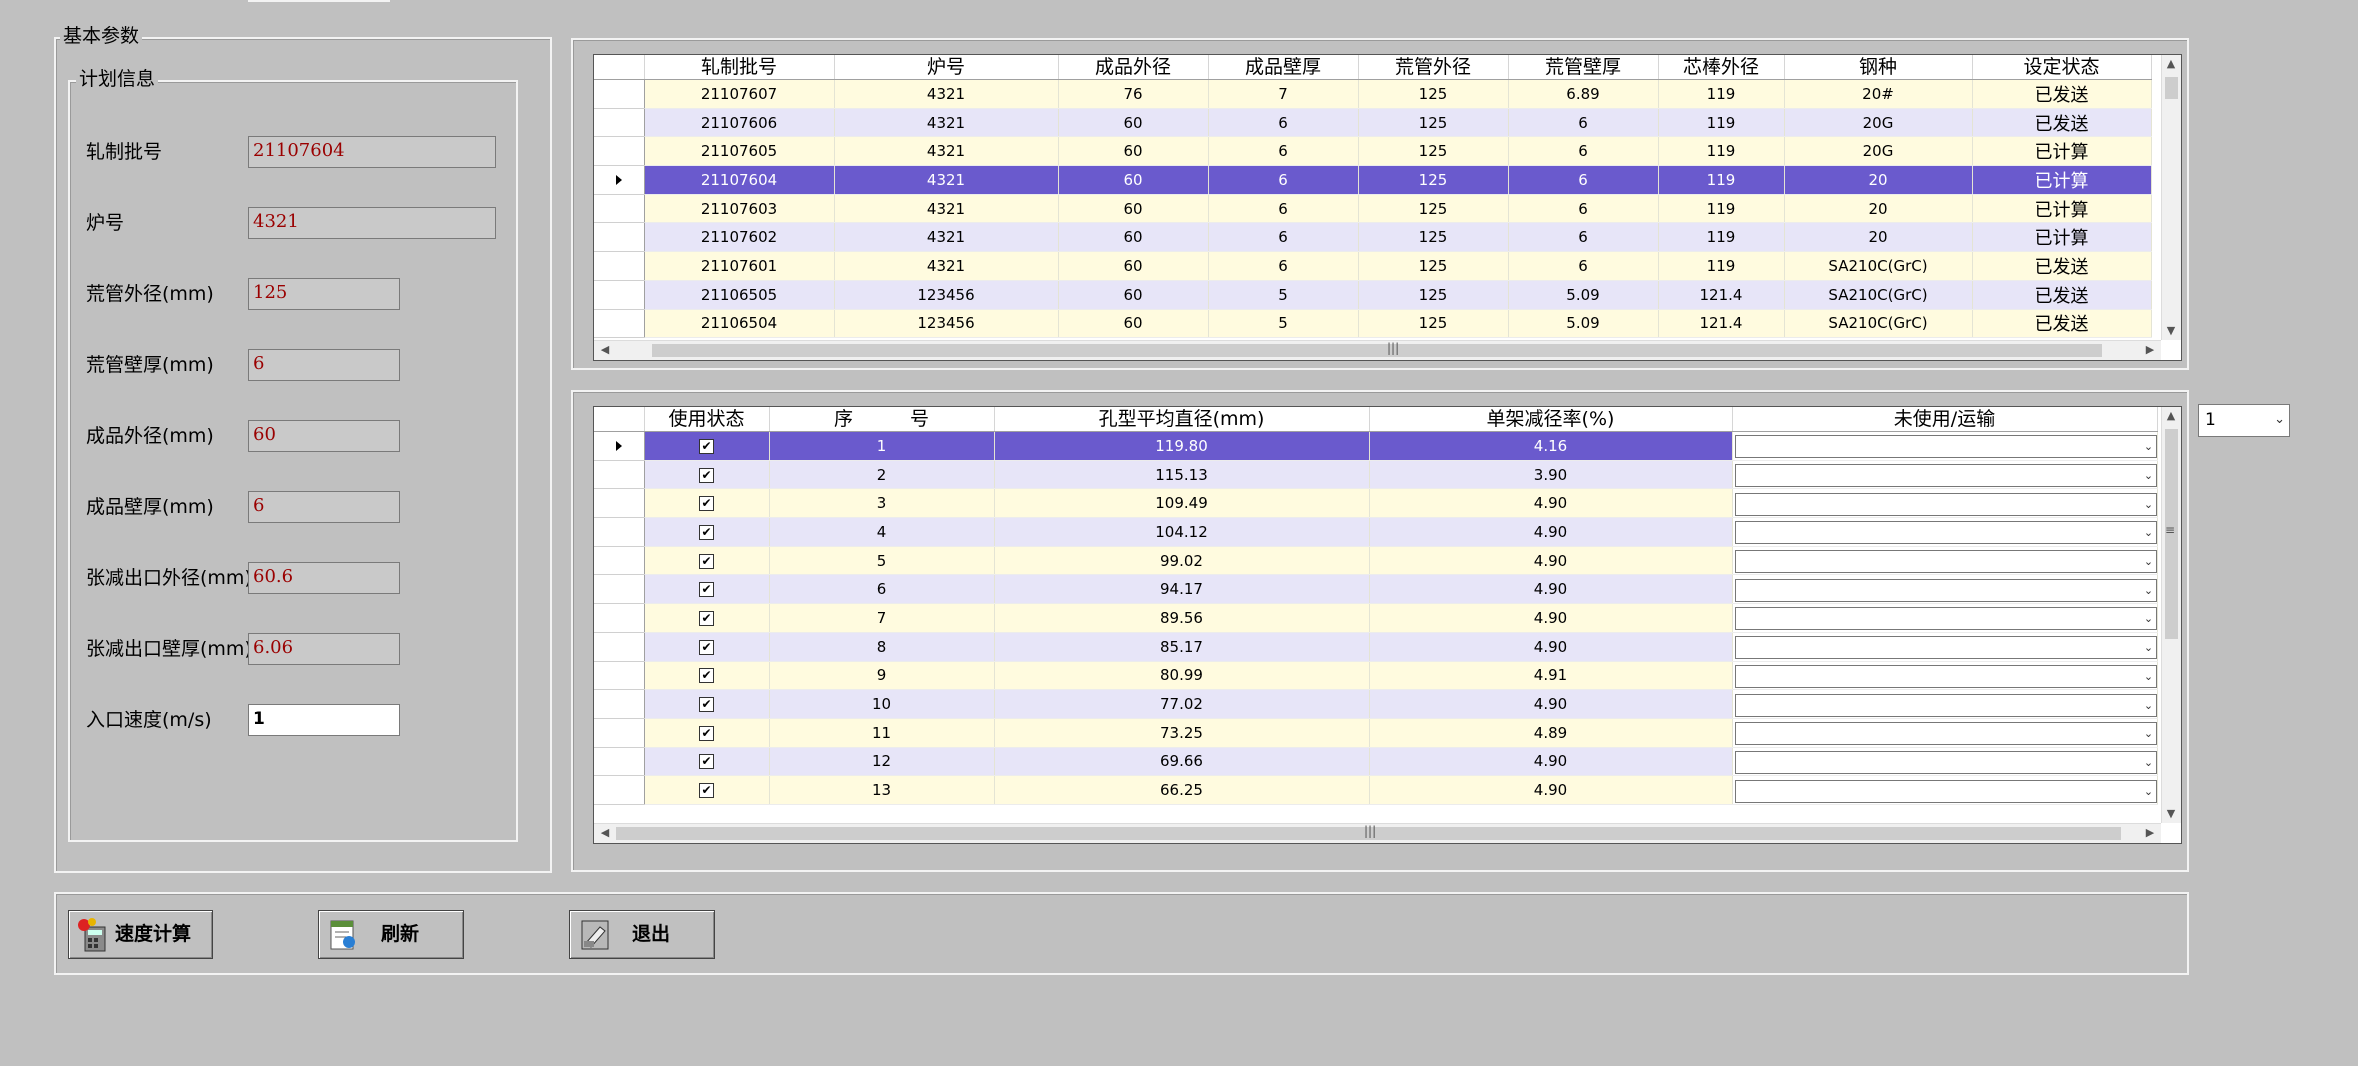 The width and height of the screenshot is (2358, 1066). What do you see at coordinates (739, 209) in the screenshot?
I see `table-cell: 21107603` at bounding box center [739, 209].